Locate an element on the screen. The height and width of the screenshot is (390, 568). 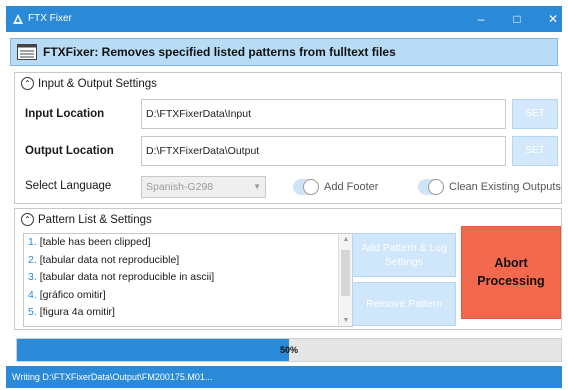
list-item: 2. [tabular data not reproducible] is located at coordinates (188, 261).